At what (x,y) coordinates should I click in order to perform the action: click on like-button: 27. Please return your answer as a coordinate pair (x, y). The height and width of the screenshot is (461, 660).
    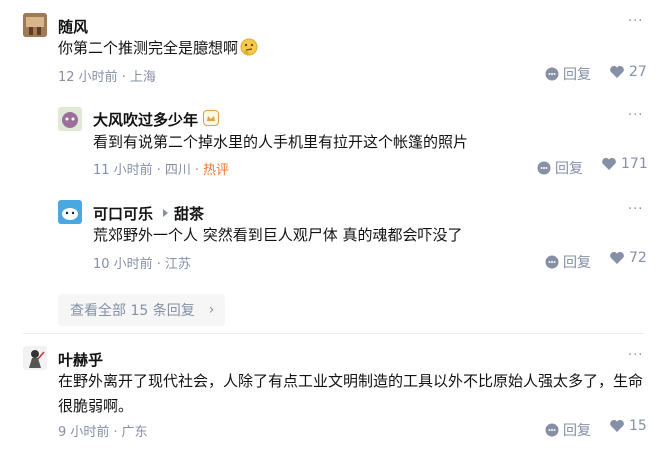
    Looking at the image, I should click on (628, 72).